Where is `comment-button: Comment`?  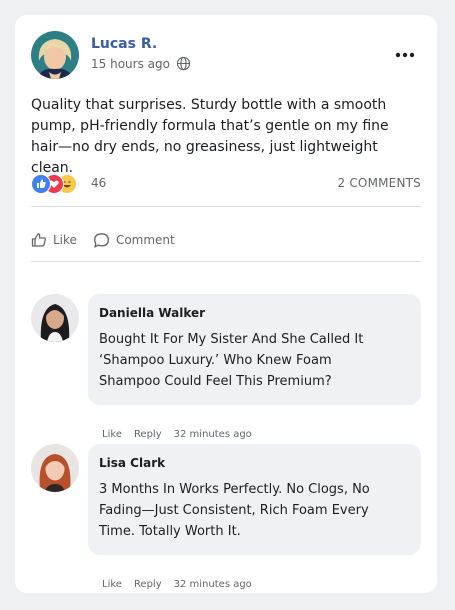 comment-button: Comment is located at coordinates (134, 240).